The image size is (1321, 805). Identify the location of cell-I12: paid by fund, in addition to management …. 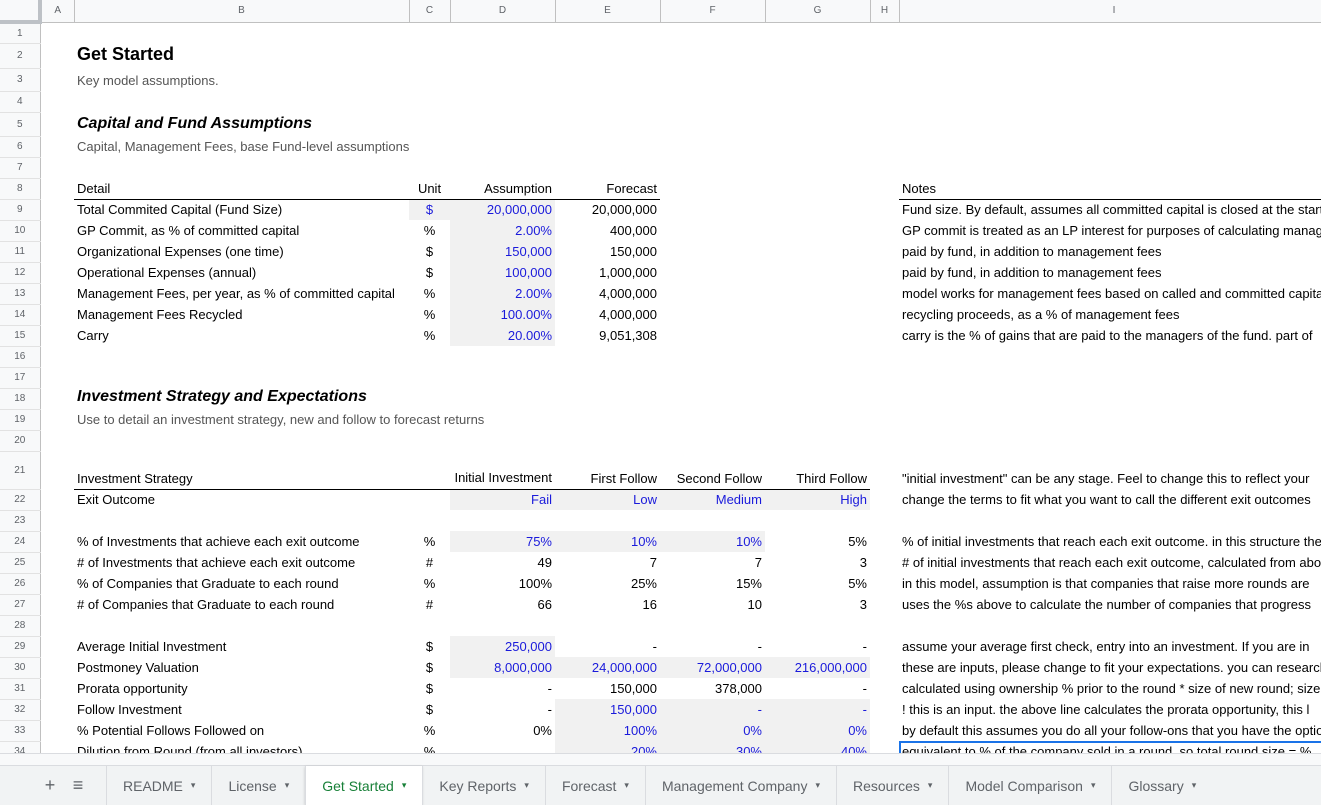
(1110, 272).